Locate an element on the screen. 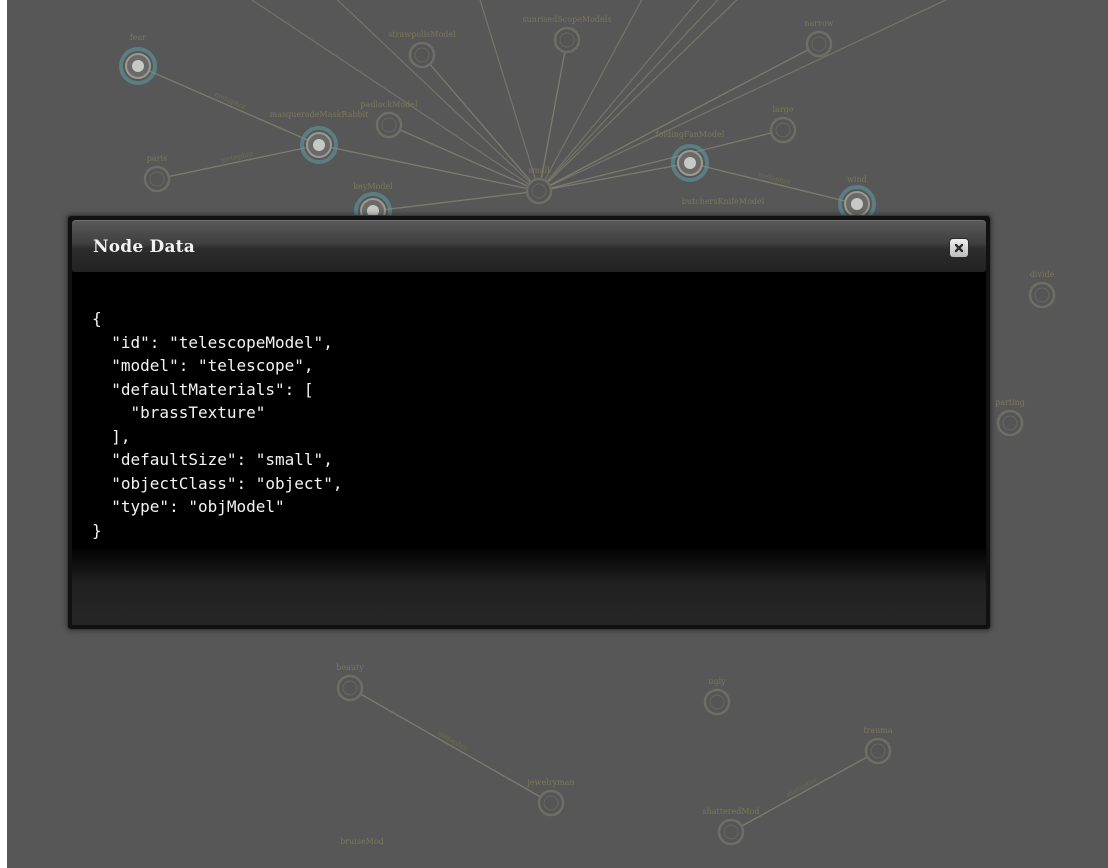  graph-node: divide is located at coordinates (1042, 289).